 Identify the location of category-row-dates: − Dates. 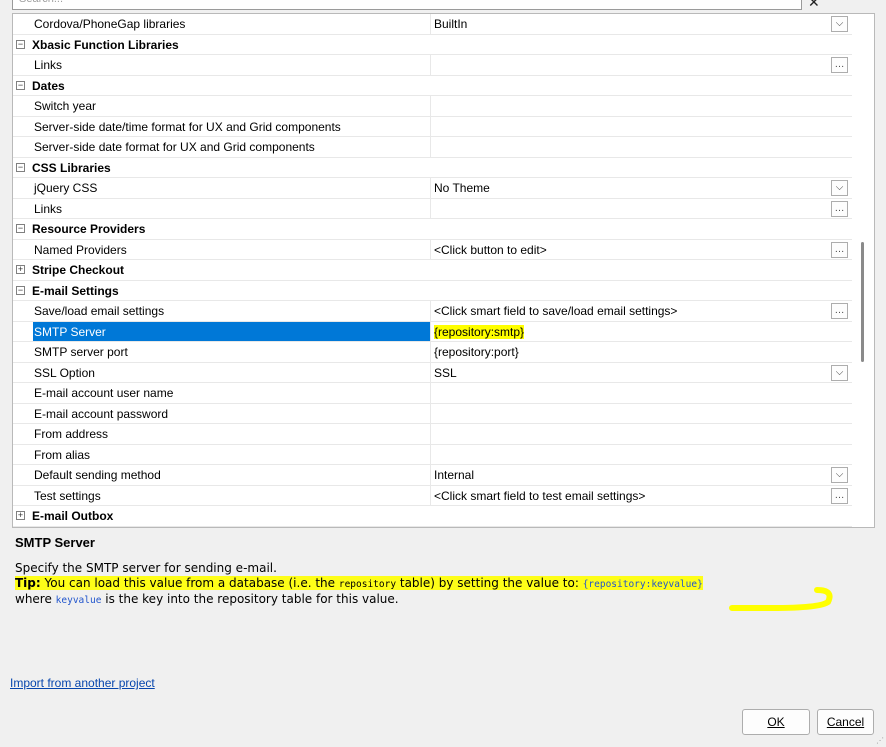
(432, 85).